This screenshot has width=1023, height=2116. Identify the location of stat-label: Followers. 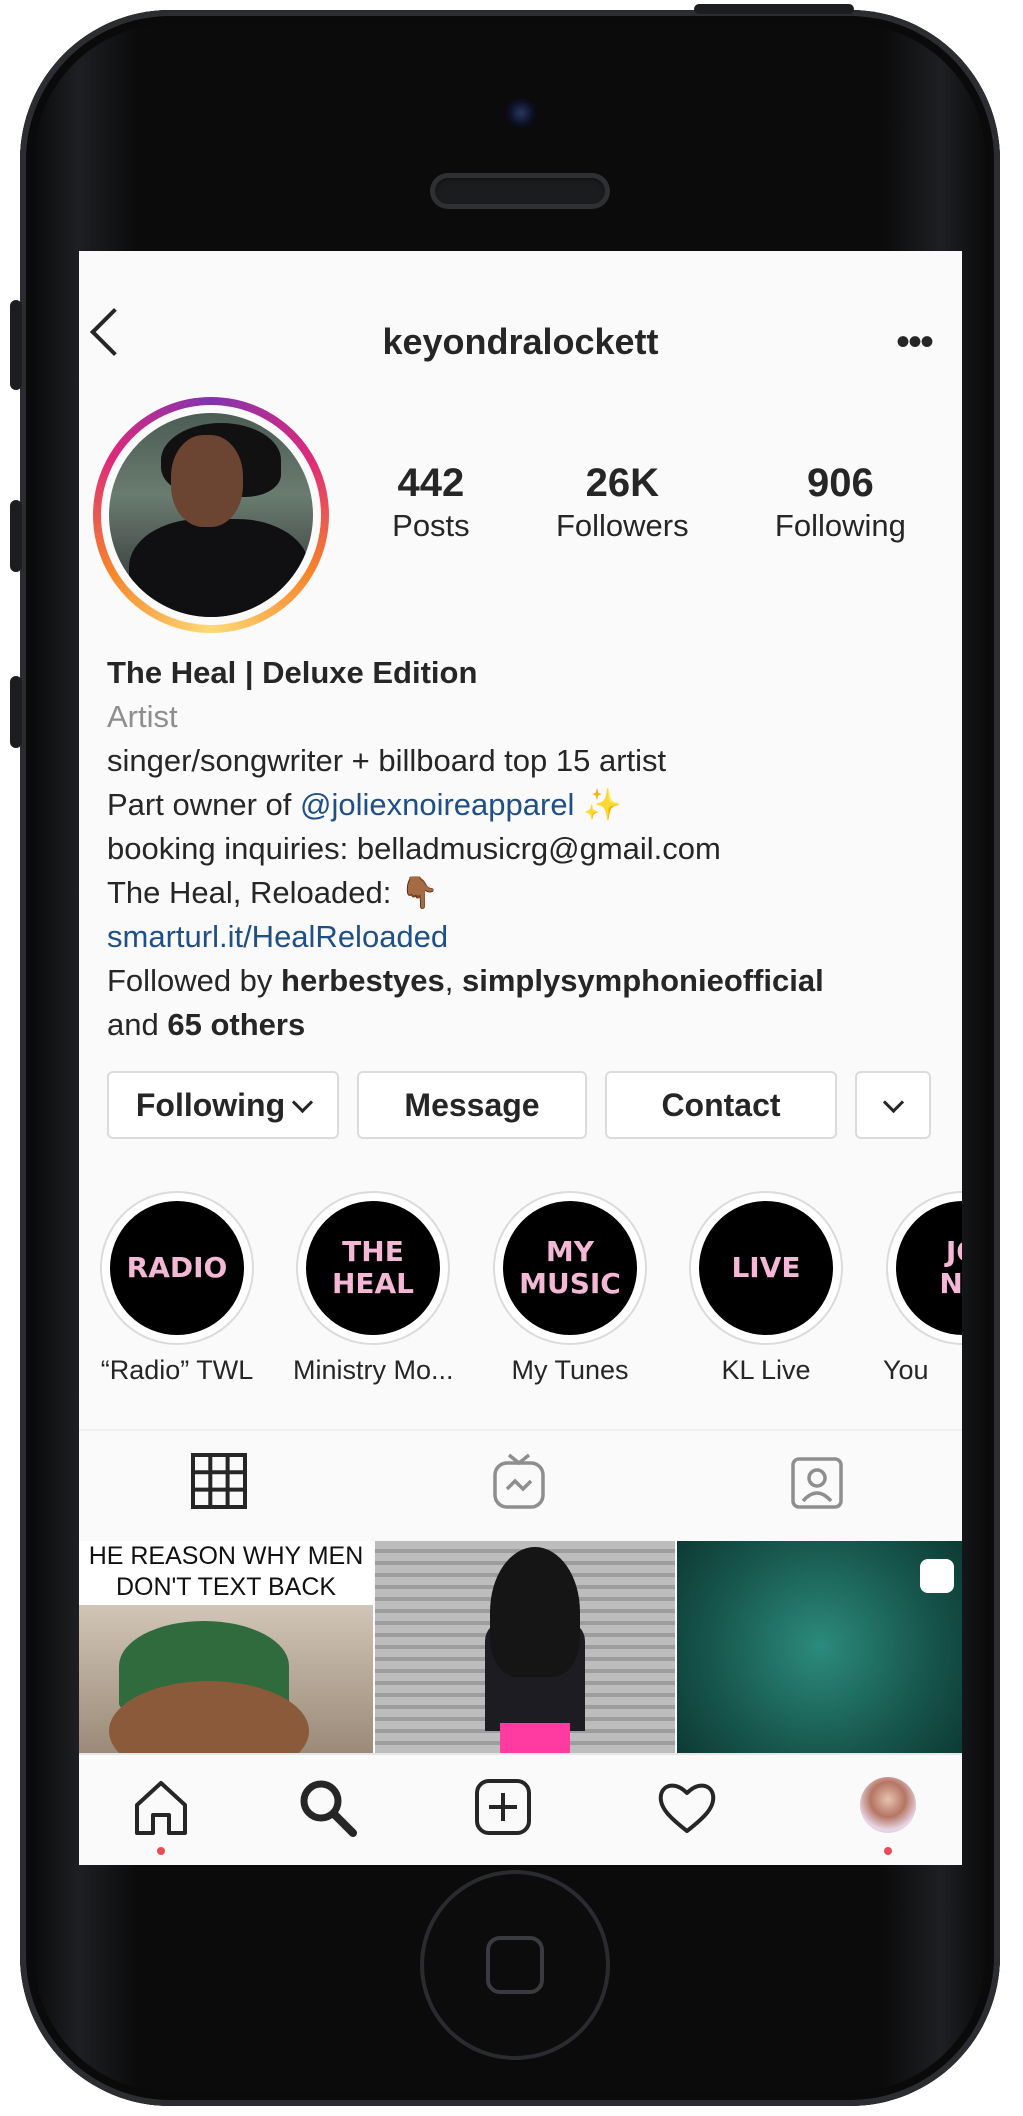
(622, 525).